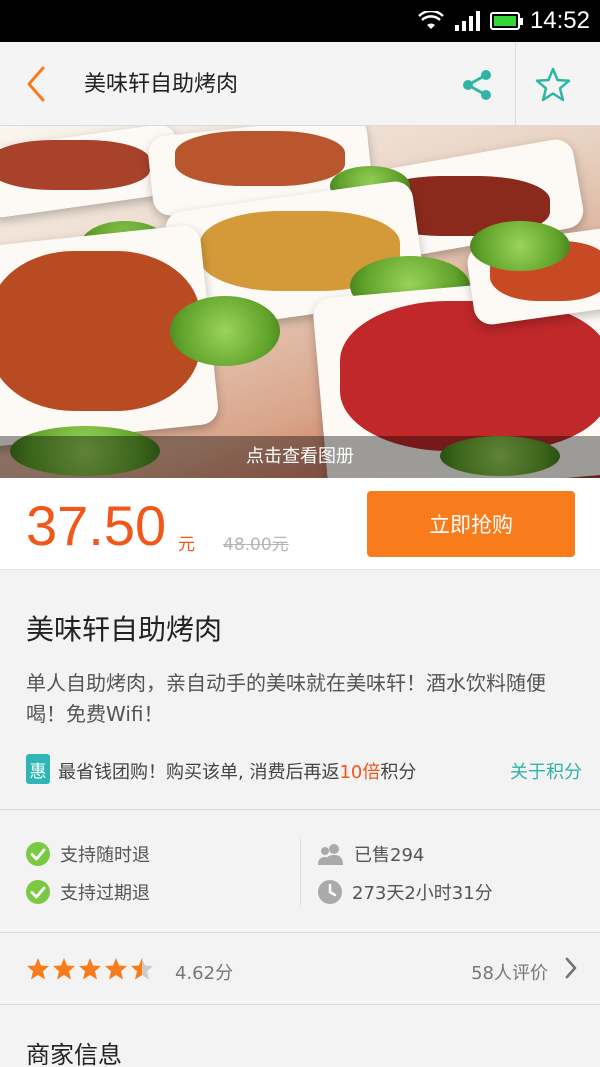  Describe the element at coordinates (105, 893) in the screenshot. I see `expired-refund-label: 支持过期退` at that location.